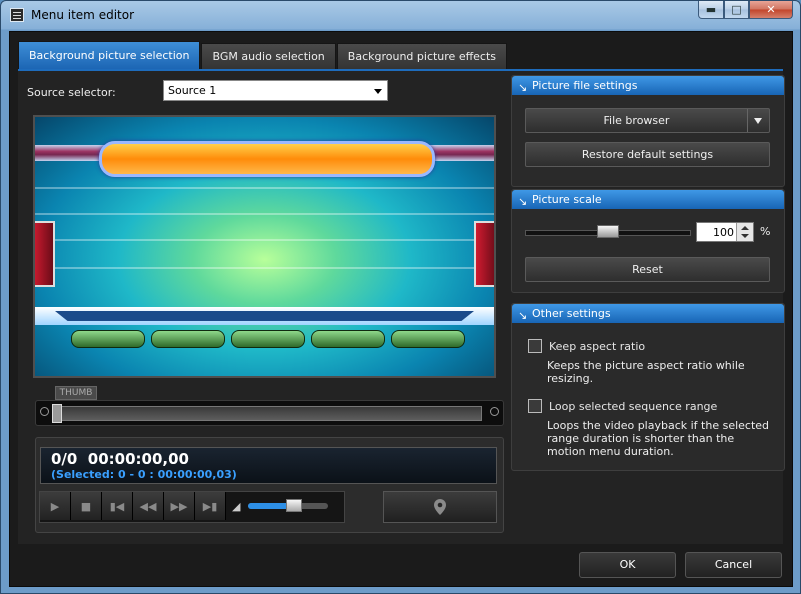 The width and height of the screenshot is (801, 594). I want to click on tab-bgm-audio-selection: BGM audio selection, so click(268, 56).